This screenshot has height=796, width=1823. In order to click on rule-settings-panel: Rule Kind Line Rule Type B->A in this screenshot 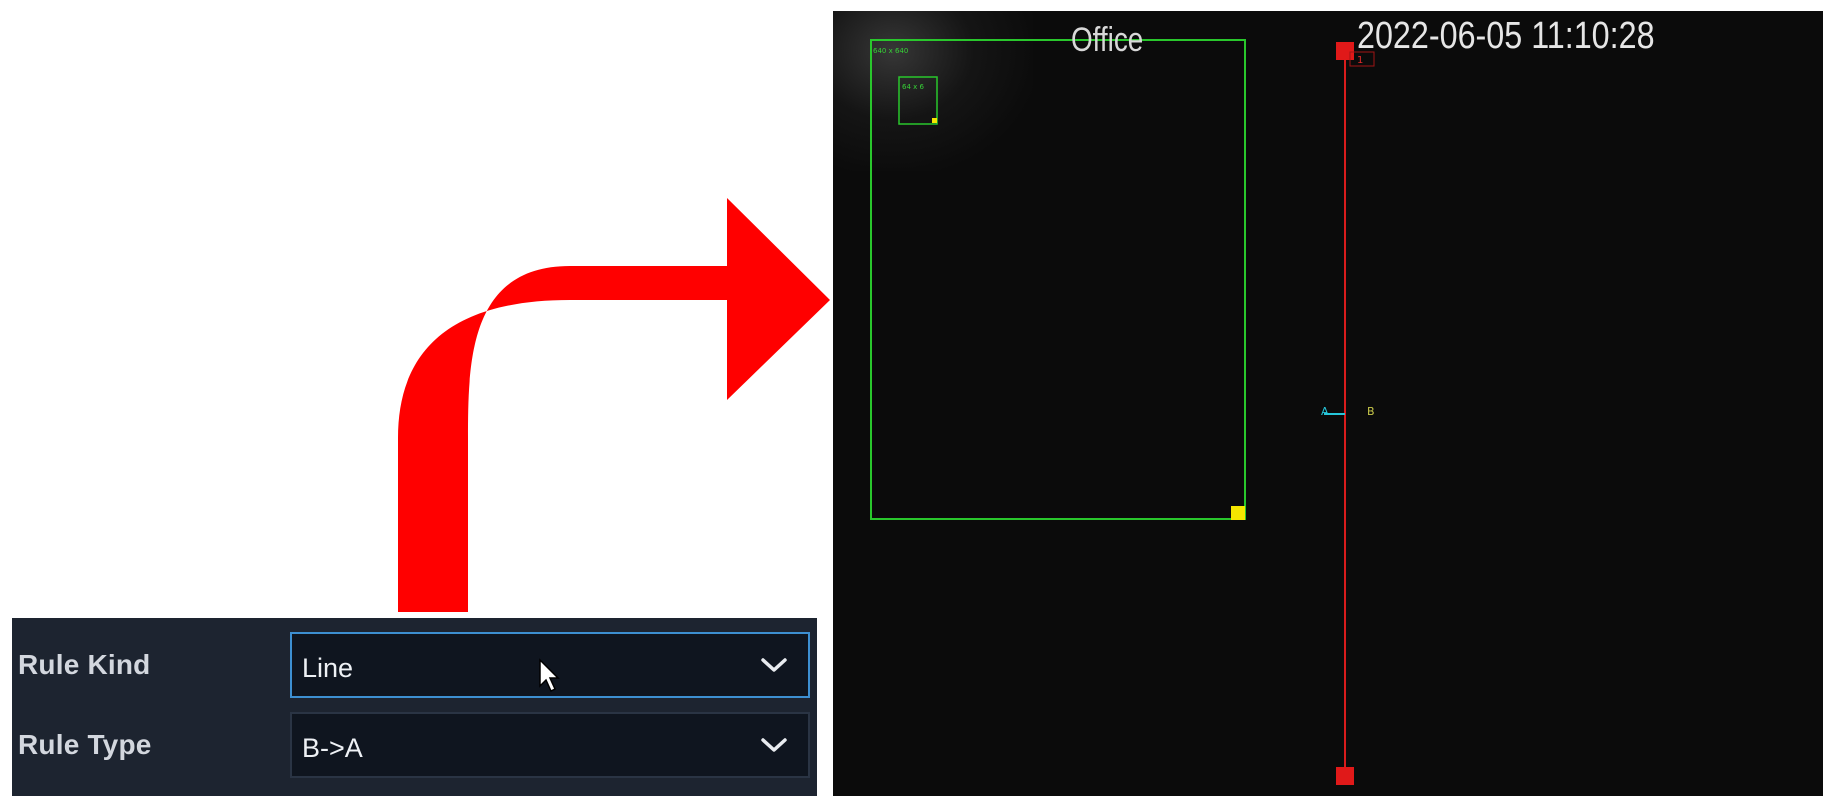, I will do `click(414, 707)`.